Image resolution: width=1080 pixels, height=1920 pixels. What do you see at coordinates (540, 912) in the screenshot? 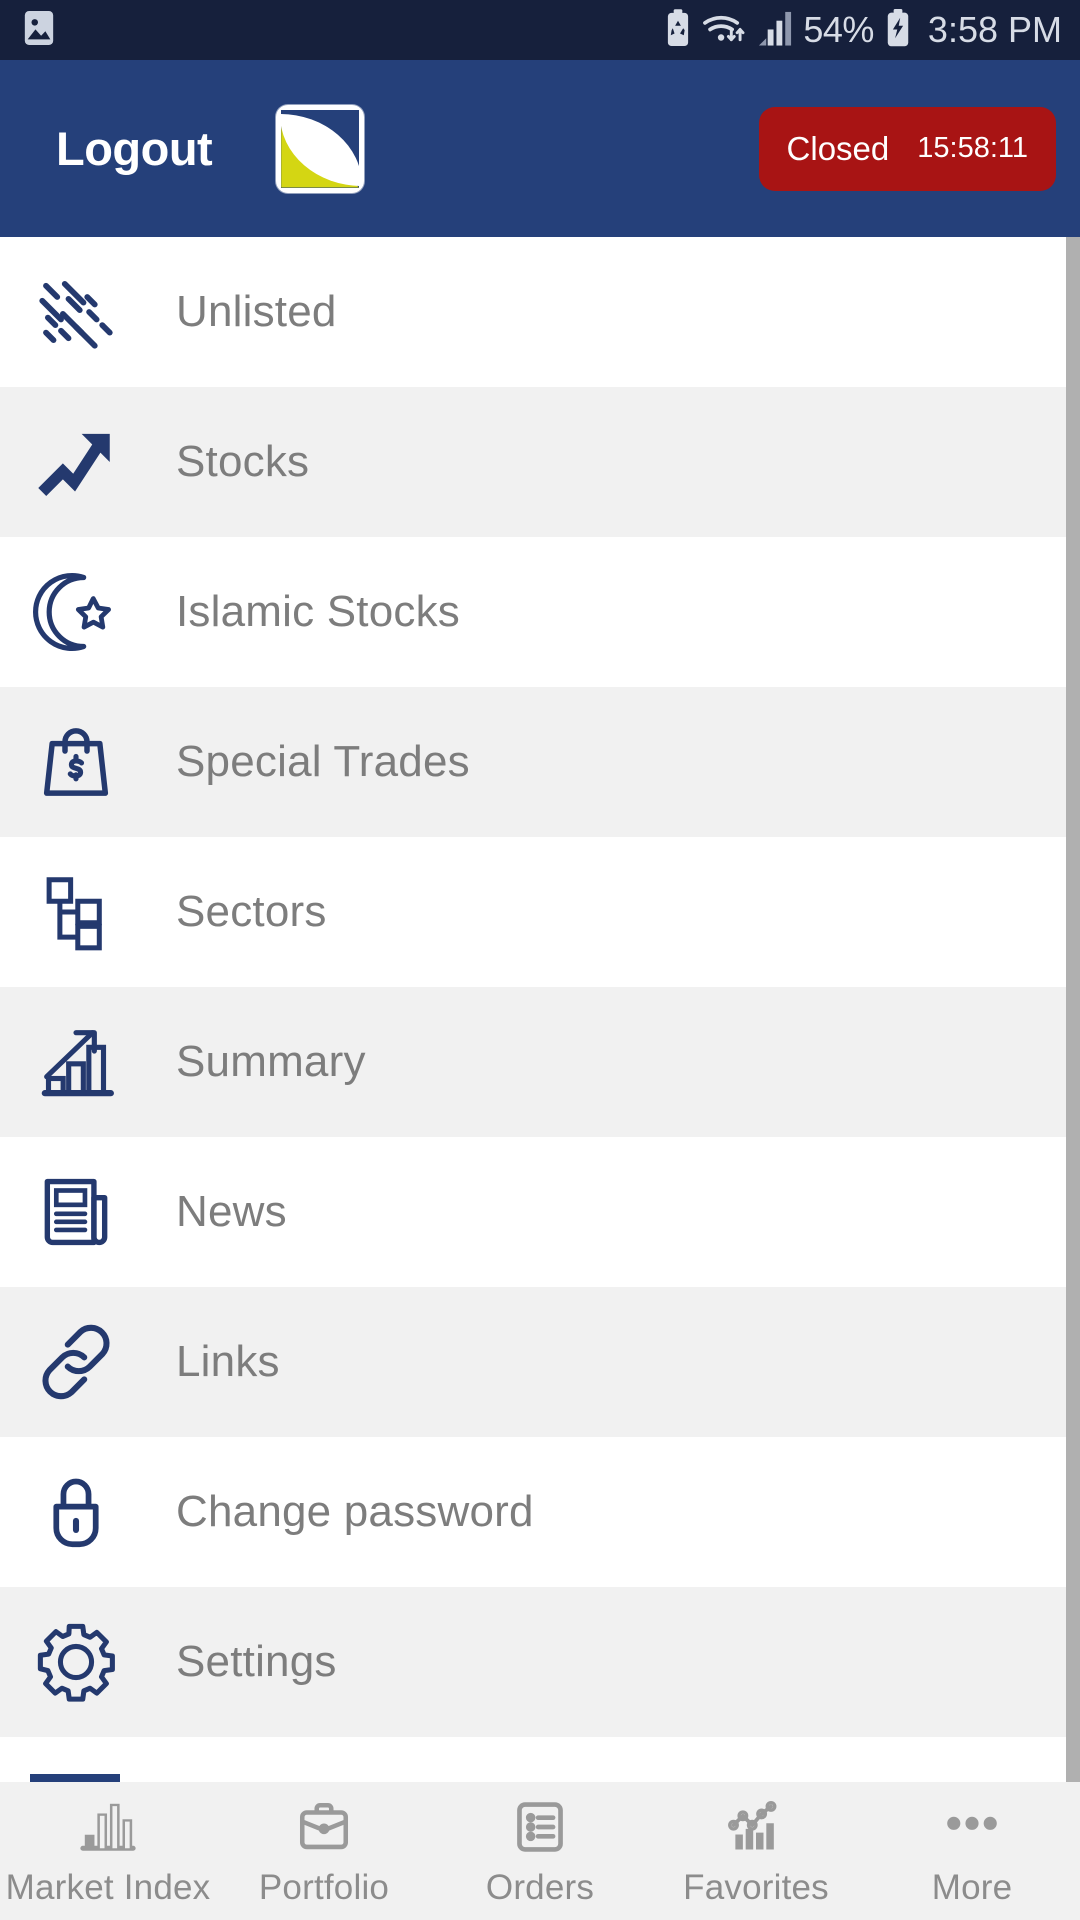
I see `menu-item-sectors: Sectors` at bounding box center [540, 912].